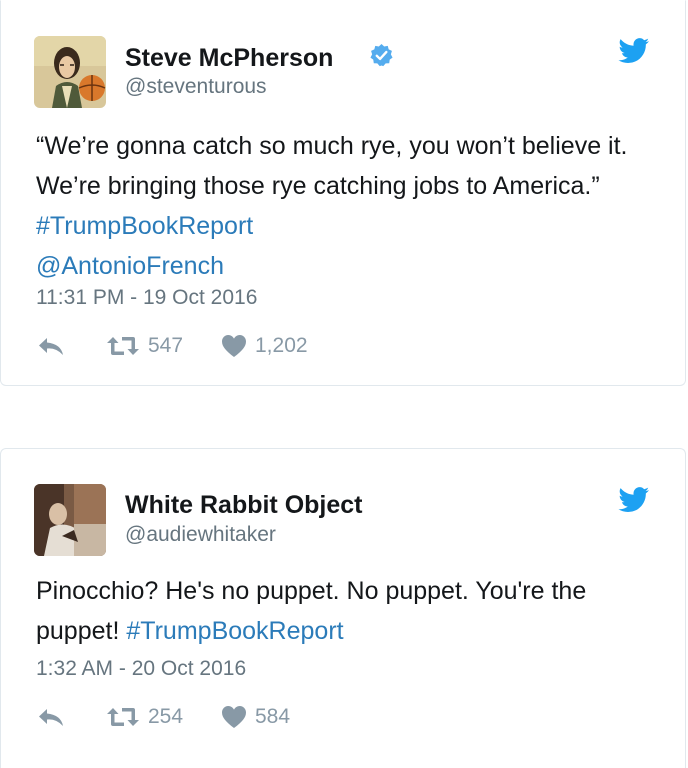 The height and width of the screenshot is (768, 688). Describe the element at coordinates (144, 346) in the screenshot. I see `retweet-button: 547` at that location.